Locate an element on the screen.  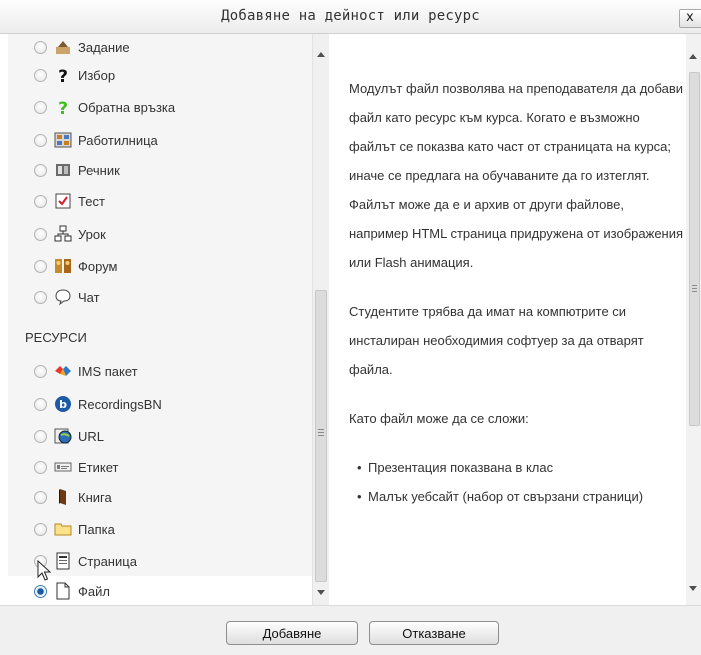
module-option-label: Избор is located at coordinates (97, 75).